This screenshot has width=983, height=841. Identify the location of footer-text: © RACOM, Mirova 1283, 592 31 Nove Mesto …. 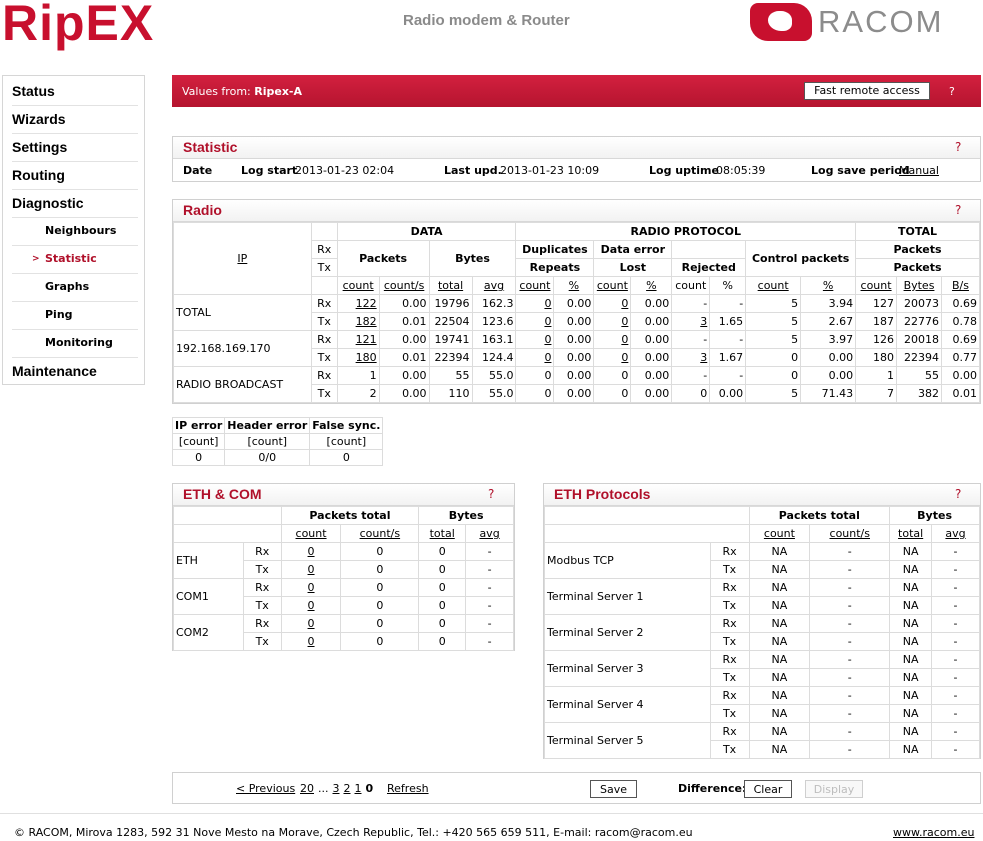
(353, 832).